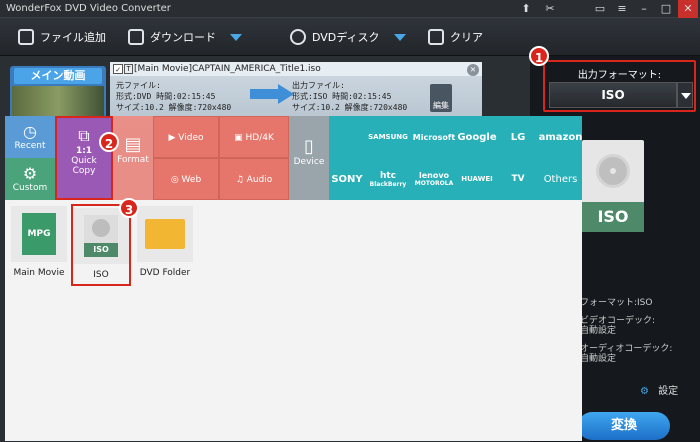  Describe the element at coordinates (388, 184) in the screenshot. I see `blackberry-label: BlackBerry` at that location.